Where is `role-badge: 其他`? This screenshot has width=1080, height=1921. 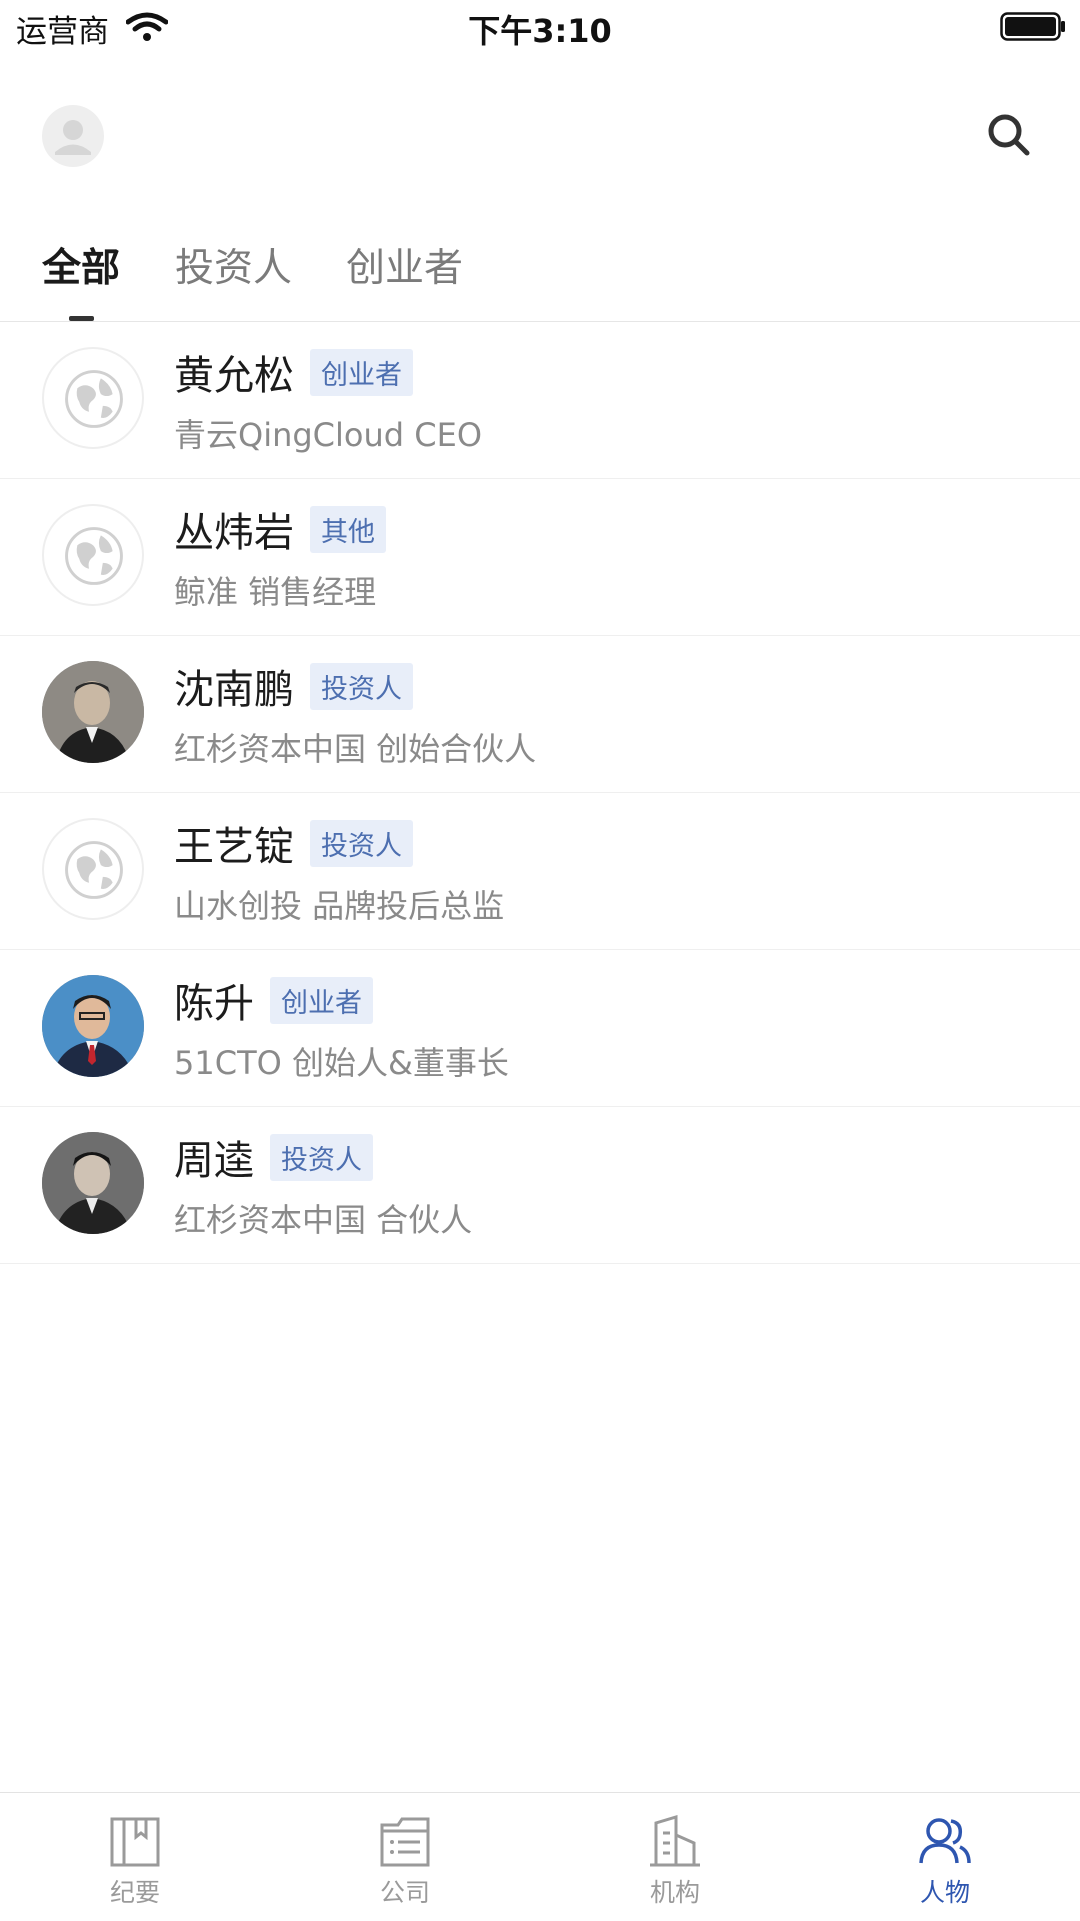
role-badge: 其他 is located at coordinates (348, 529).